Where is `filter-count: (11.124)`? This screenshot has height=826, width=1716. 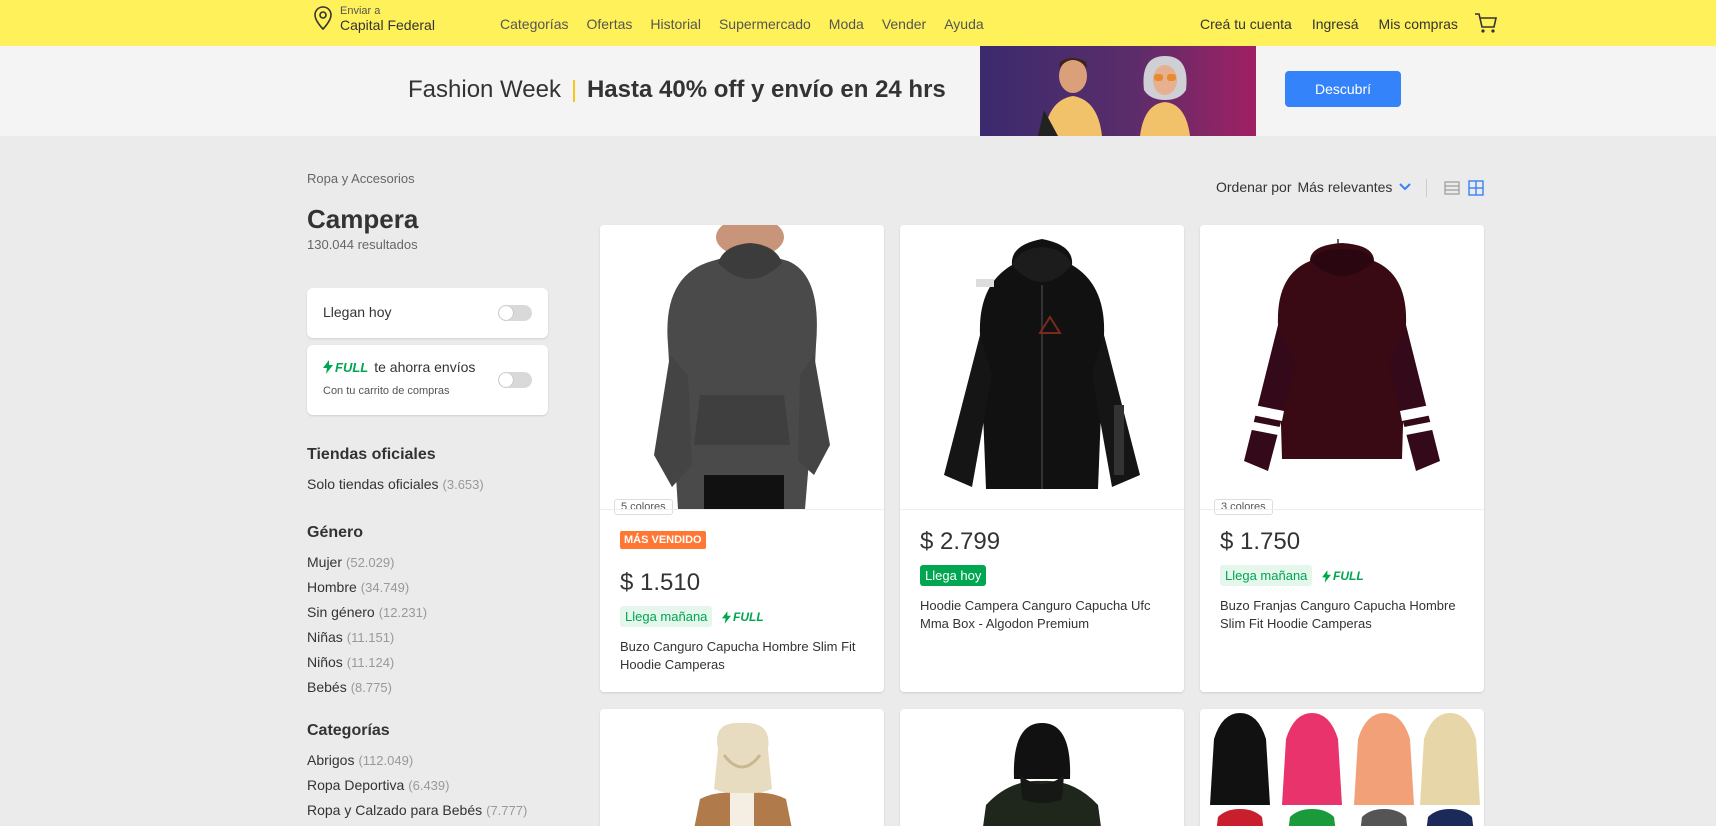 filter-count: (11.124) is located at coordinates (370, 662).